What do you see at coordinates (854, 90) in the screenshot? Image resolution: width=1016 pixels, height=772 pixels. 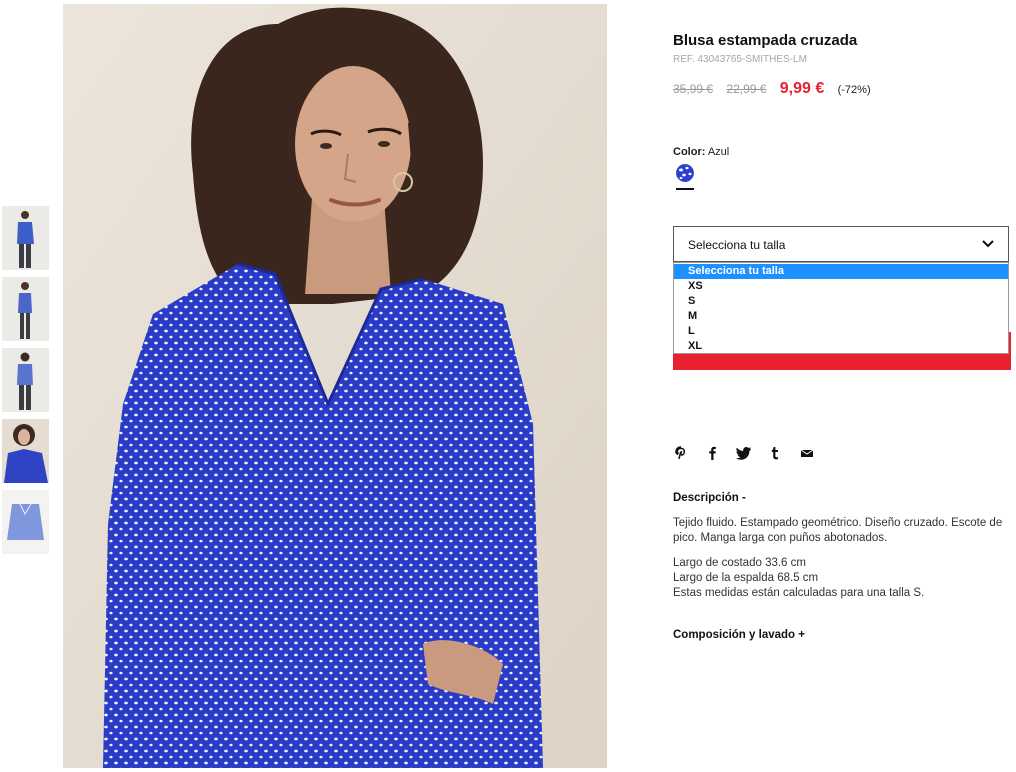 I see `discount-badge: (-72%)` at bounding box center [854, 90].